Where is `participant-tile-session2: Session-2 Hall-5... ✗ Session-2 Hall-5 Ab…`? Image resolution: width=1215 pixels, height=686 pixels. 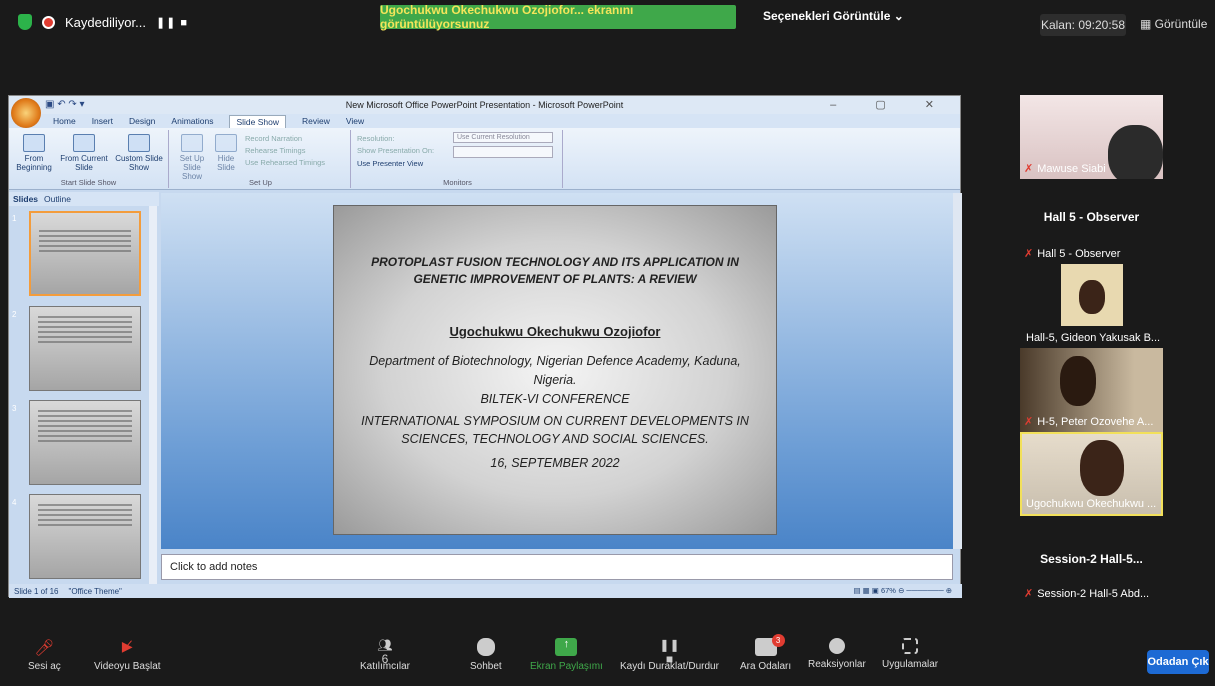
participant-tile-session2: Session-2 Hall-5... ✗ Session-2 Hall-5 Ab… is located at coordinates (1091, 561).